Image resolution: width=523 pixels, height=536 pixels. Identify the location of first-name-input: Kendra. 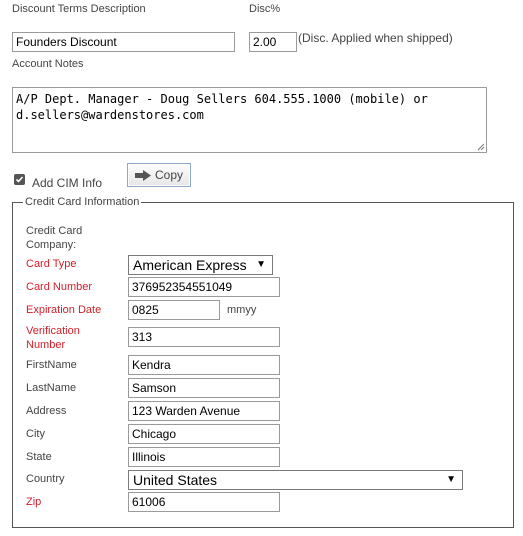
(204, 365).